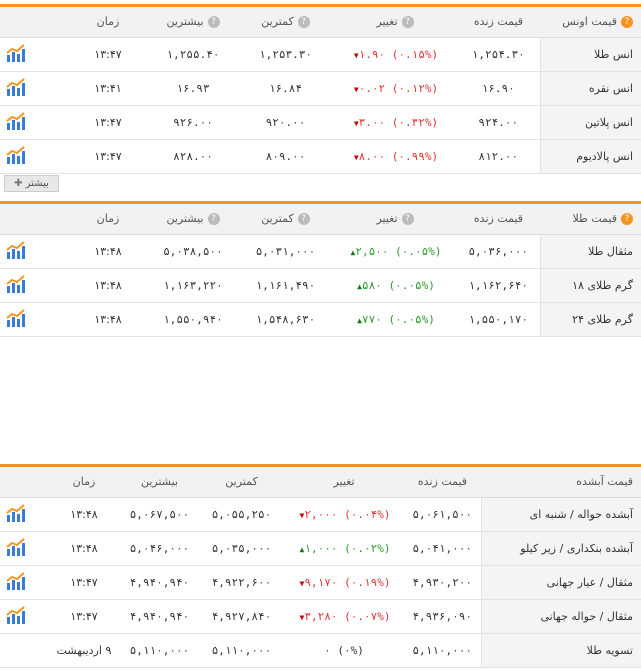 The width and height of the screenshot is (641, 671). Describe the element at coordinates (590, 285) in the screenshot. I see `row-name: گرم طلای ۱۸` at that location.